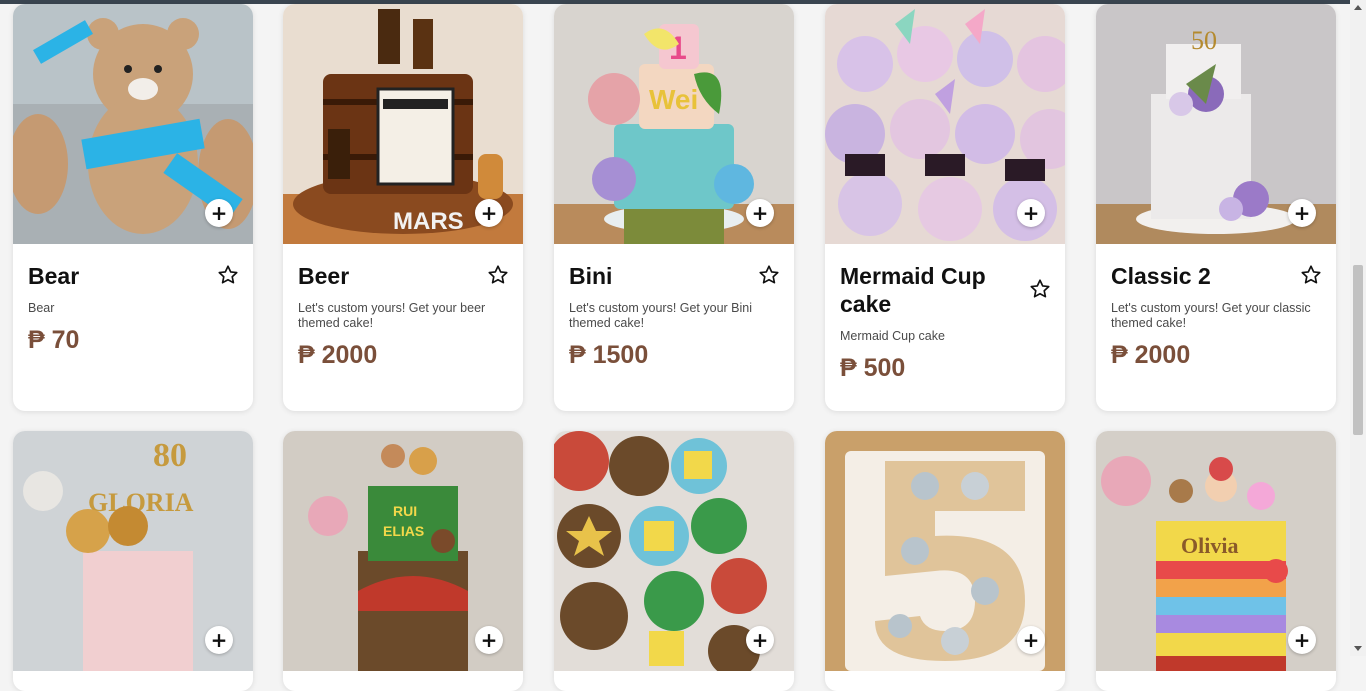 The height and width of the screenshot is (691, 1366). I want to click on svg-text: ELIAS, so click(403, 531).